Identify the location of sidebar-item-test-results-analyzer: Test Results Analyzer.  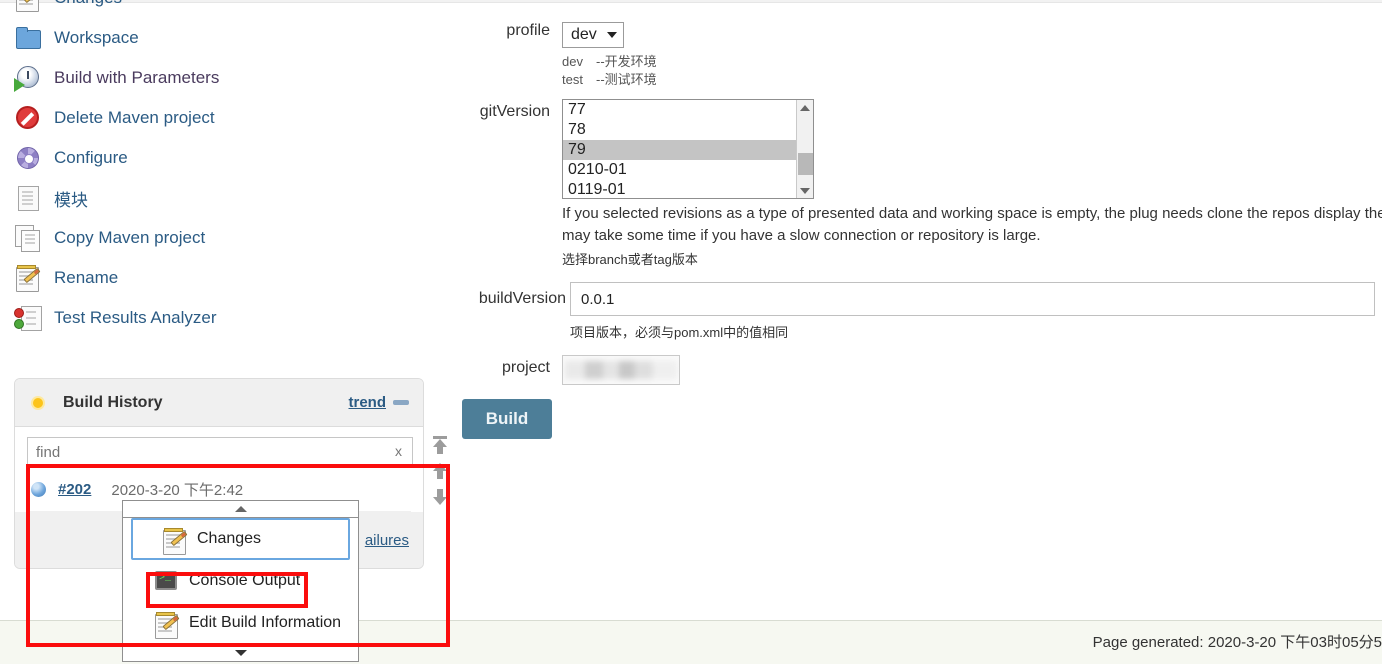
(226, 318).